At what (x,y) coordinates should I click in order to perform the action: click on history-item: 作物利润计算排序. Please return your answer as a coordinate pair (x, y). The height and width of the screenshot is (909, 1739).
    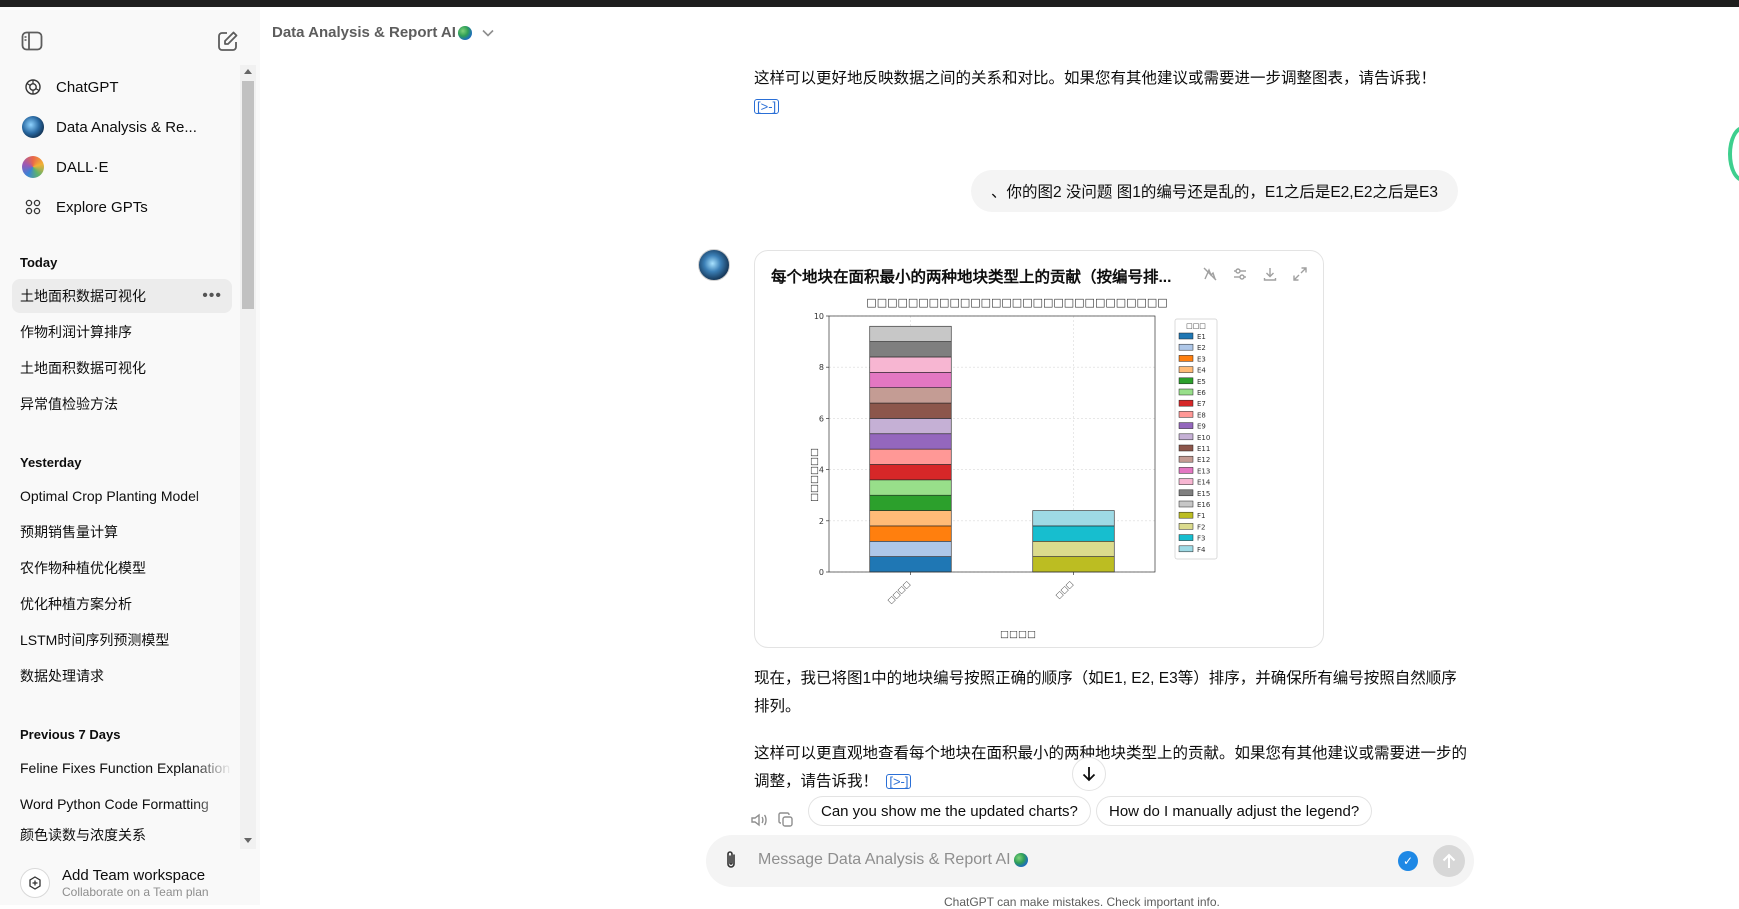
    Looking at the image, I should click on (122, 332).